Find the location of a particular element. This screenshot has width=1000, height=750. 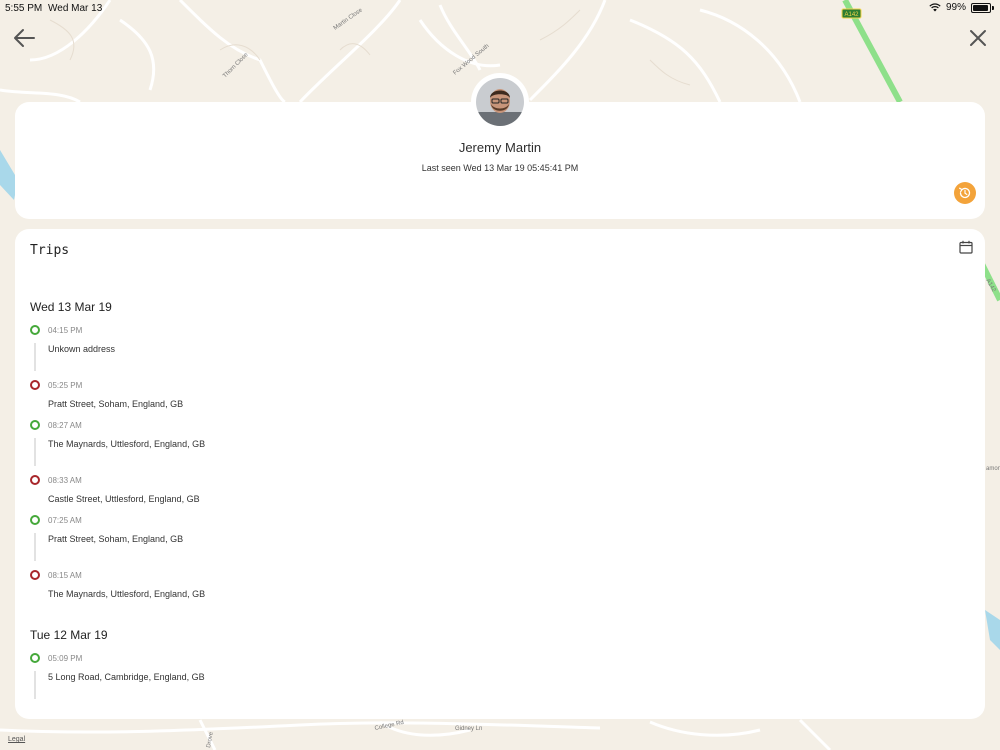

status-date: Wed Mar 13 is located at coordinates (75, 8).